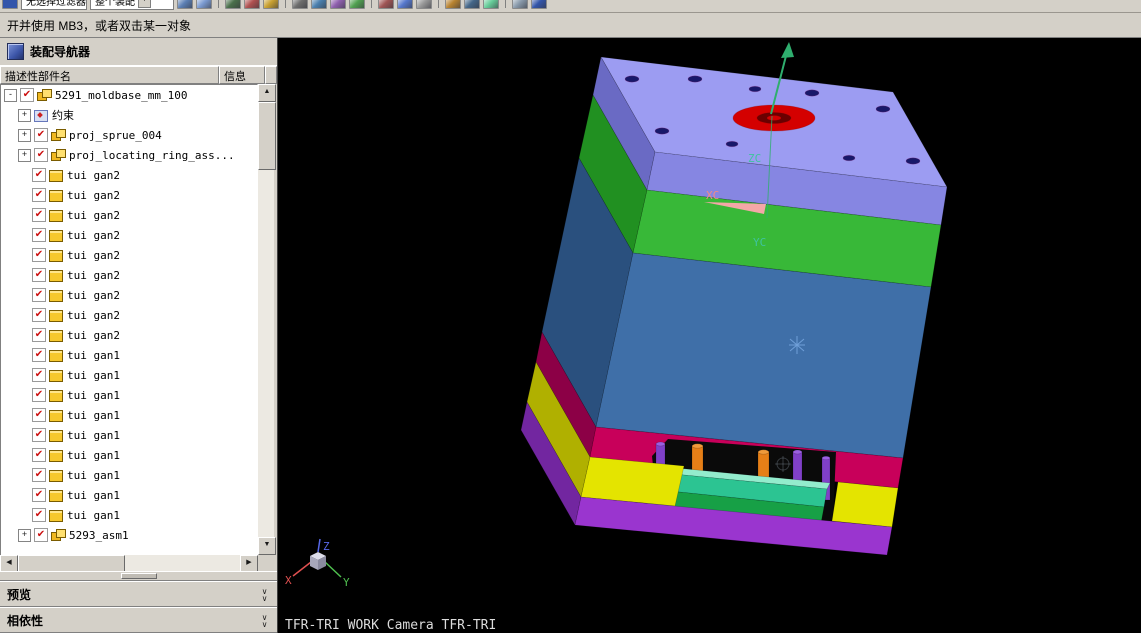  I want to click on app-menu-icon, so click(10, 4).